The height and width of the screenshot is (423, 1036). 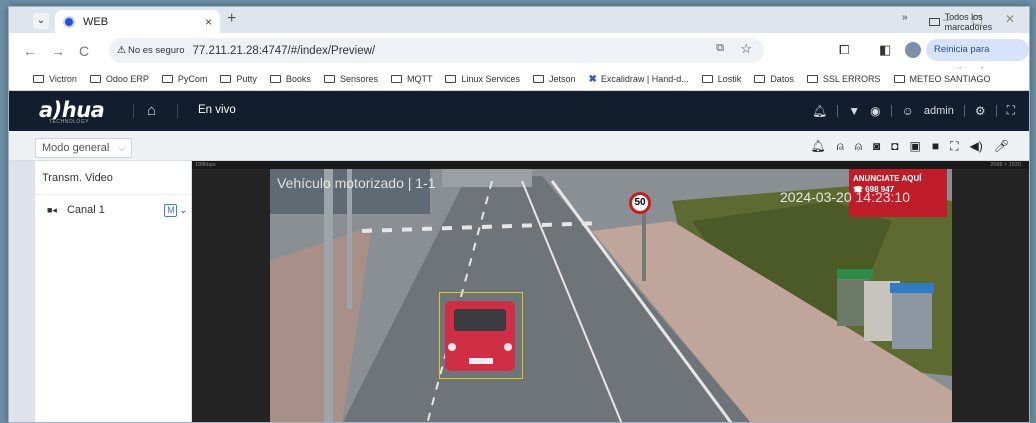 What do you see at coordinates (84, 51) in the screenshot?
I see `reload-button: C` at bounding box center [84, 51].